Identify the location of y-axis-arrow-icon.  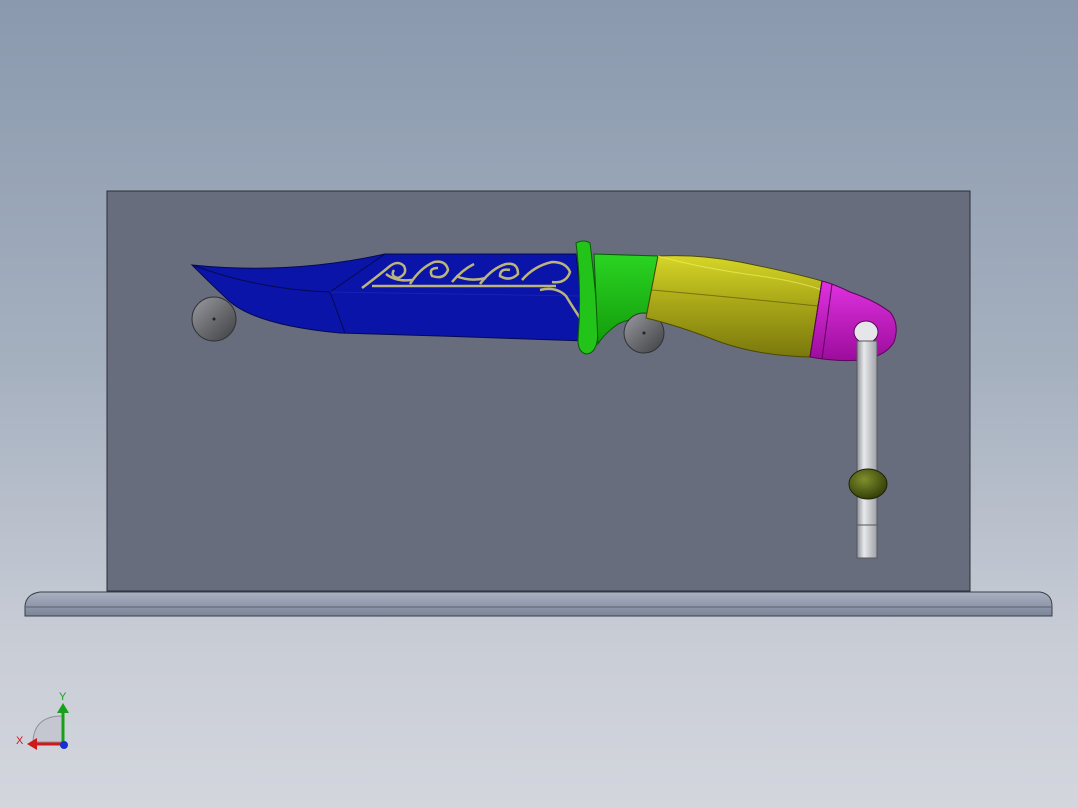
(63, 708).